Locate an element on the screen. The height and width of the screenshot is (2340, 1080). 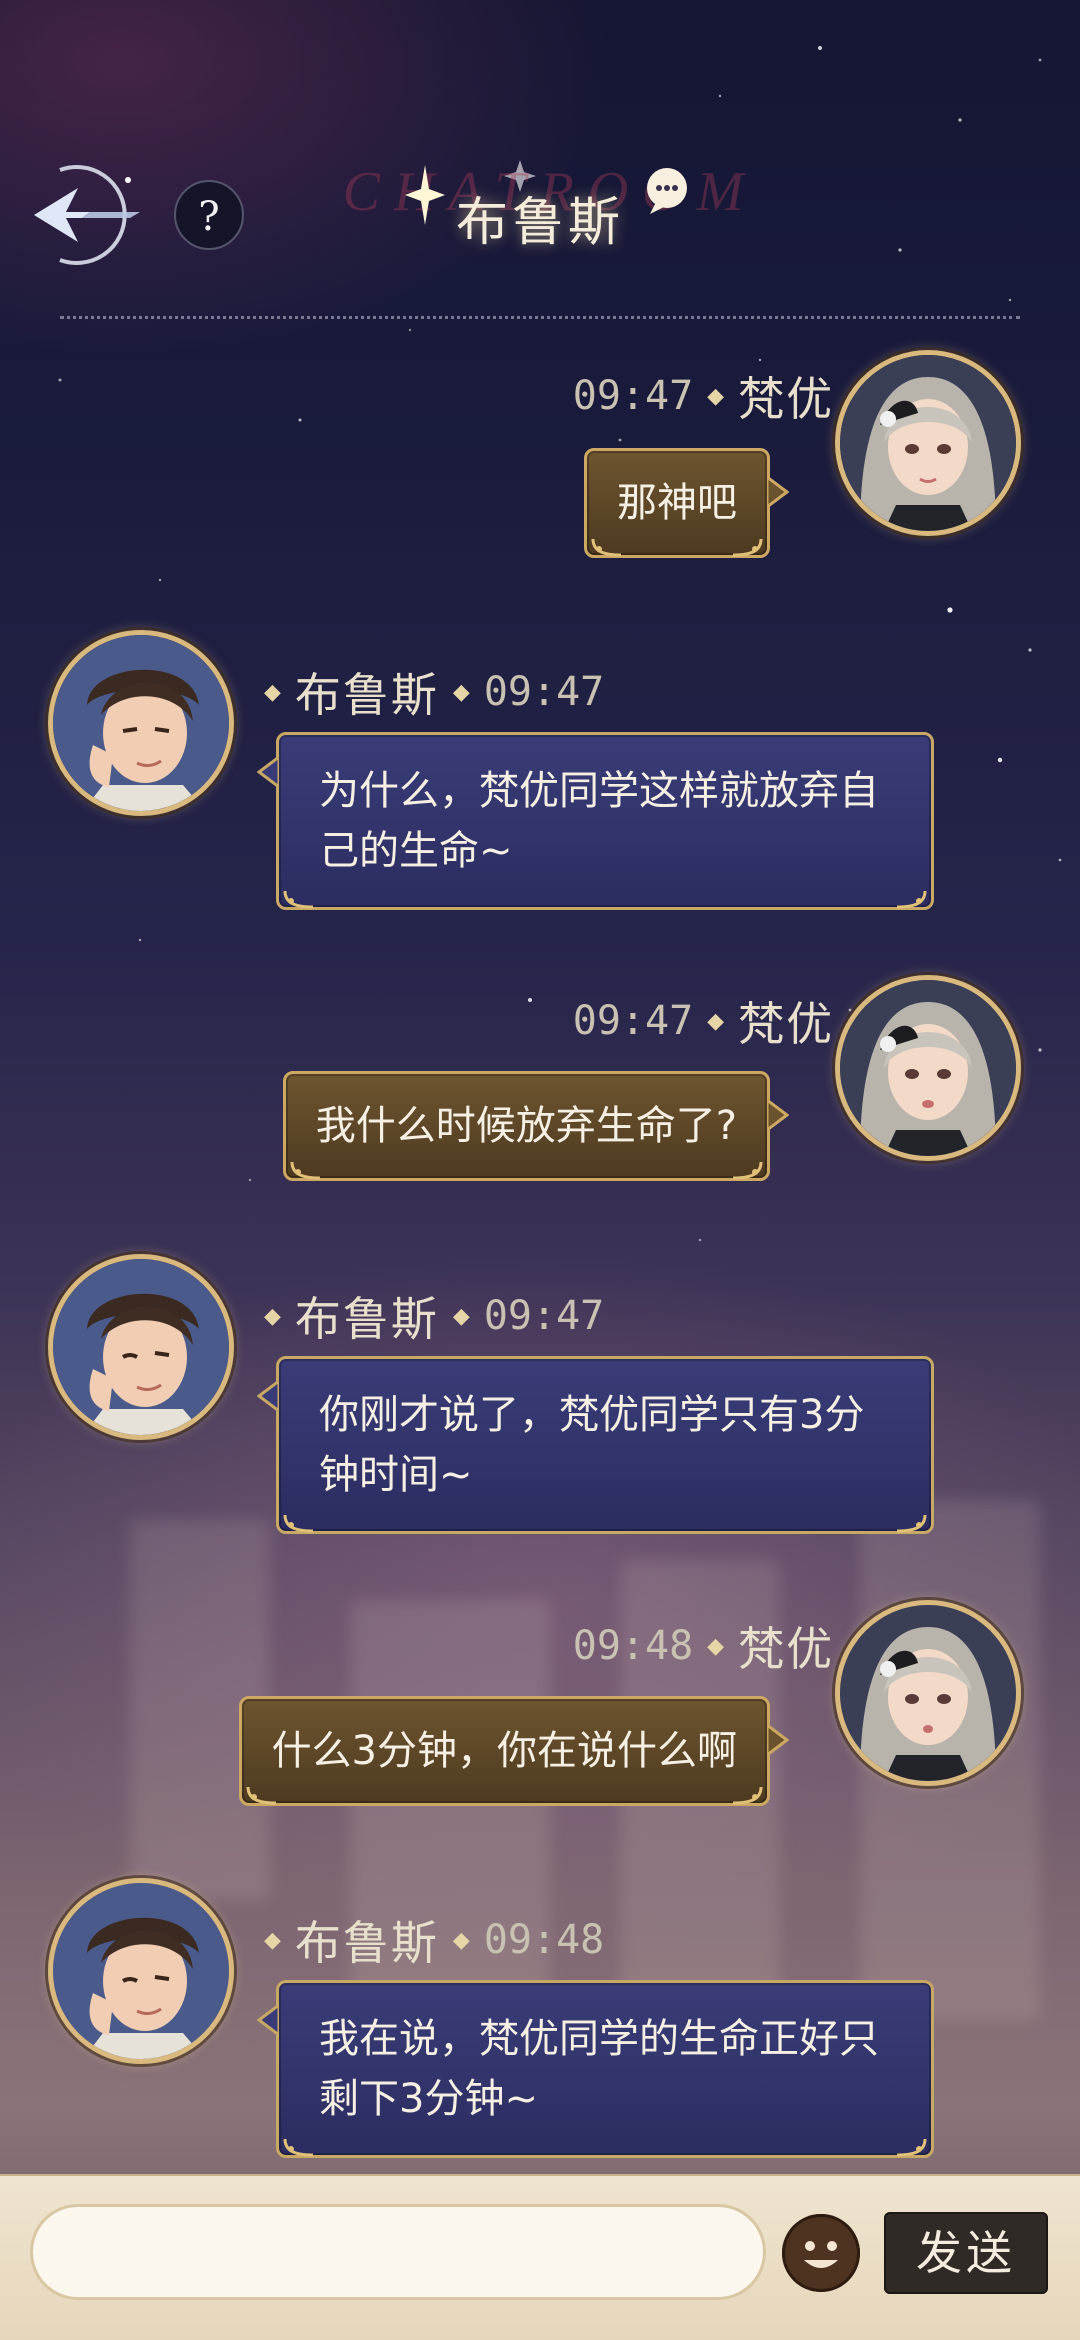
message-text: 什么3分钟，你在说什么啊 is located at coordinates (504, 1751).